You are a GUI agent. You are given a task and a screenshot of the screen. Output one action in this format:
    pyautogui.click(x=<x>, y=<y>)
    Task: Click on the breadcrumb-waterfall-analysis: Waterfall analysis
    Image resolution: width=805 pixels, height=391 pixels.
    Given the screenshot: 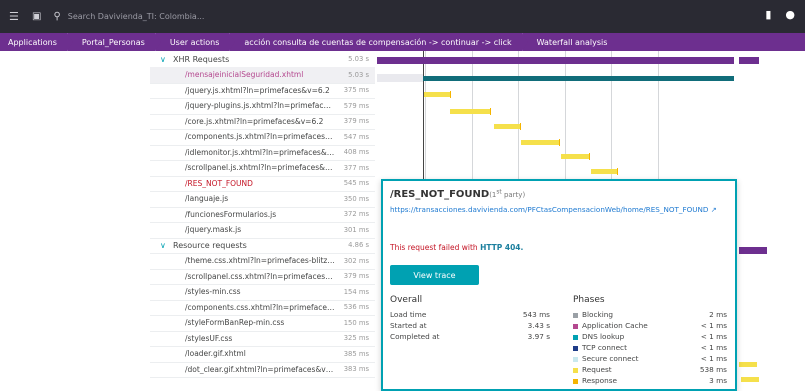 What is the action you would take?
    pyautogui.click(x=572, y=42)
    